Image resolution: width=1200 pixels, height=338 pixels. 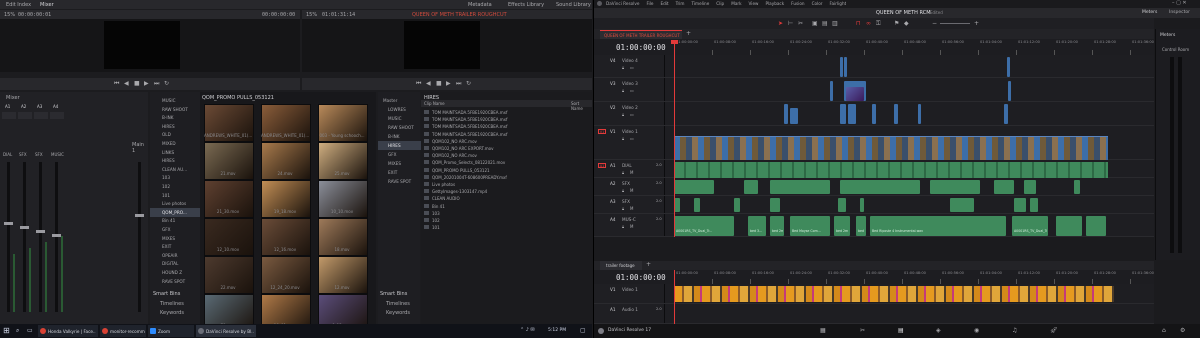 What do you see at coordinates (171, 331) in the screenshot?
I see `taskbar-app-zoom: Zoom` at bounding box center [171, 331].